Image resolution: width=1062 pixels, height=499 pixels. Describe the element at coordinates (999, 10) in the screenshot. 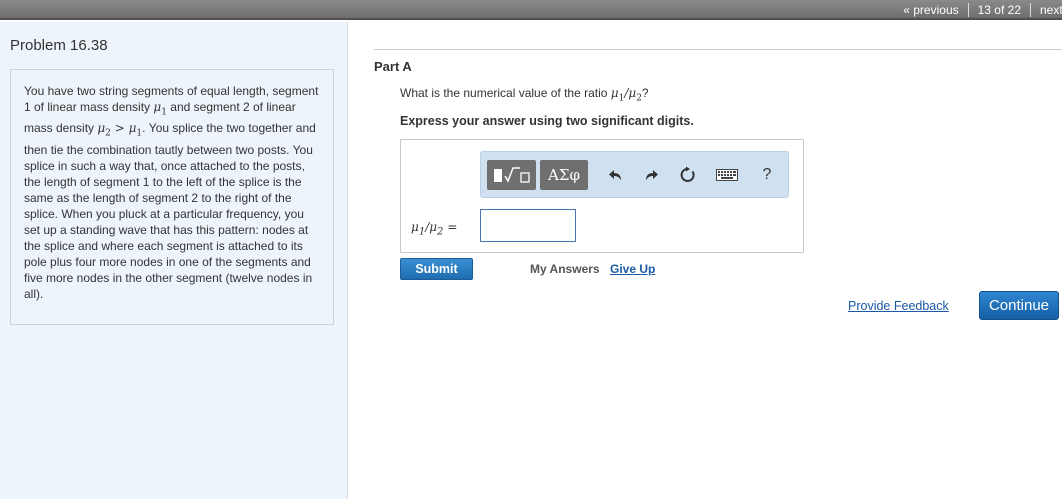

I see `problem-counter: 13 of 22` at that location.